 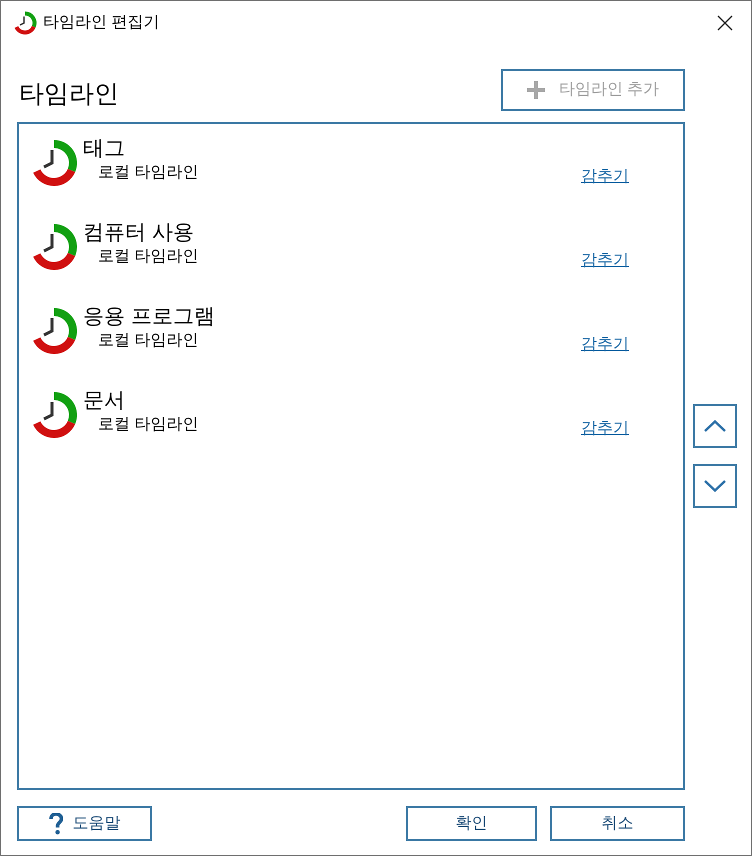 I want to click on move-down-button, so click(x=715, y=486).